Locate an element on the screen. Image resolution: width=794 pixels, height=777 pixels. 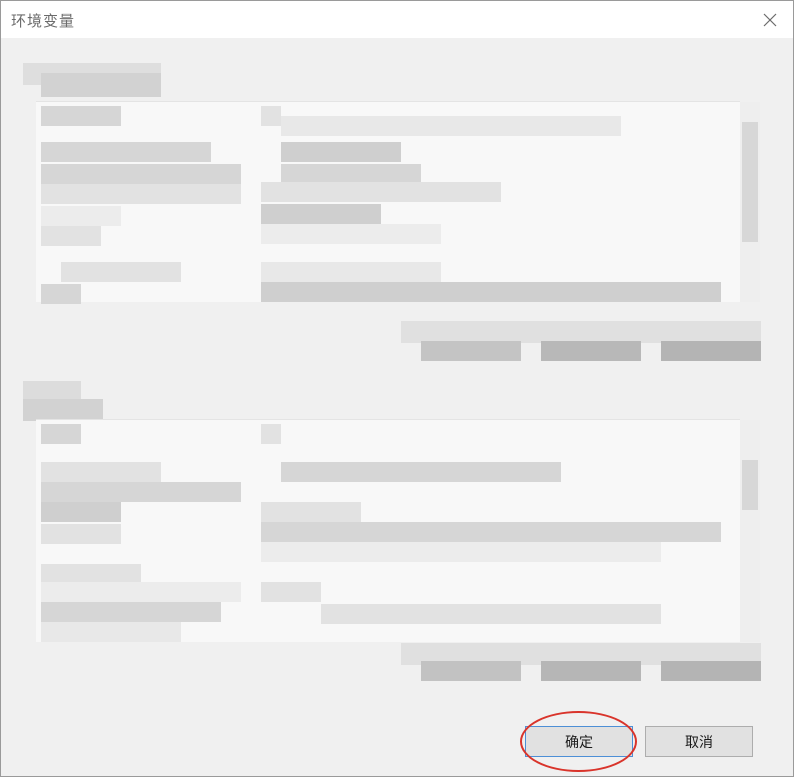
close-button is located at coordinates (770, 19).